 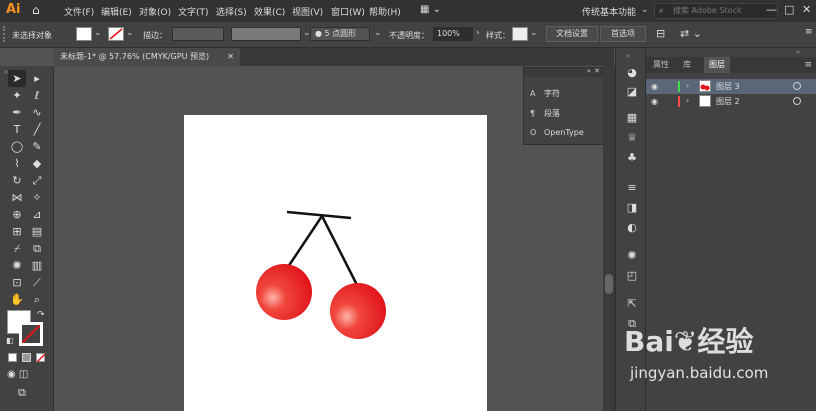 What do you see at coordinates (632, 92) in the screenshot?
I see `color-guide-icon: ◪` at bounding box center [632, 92].